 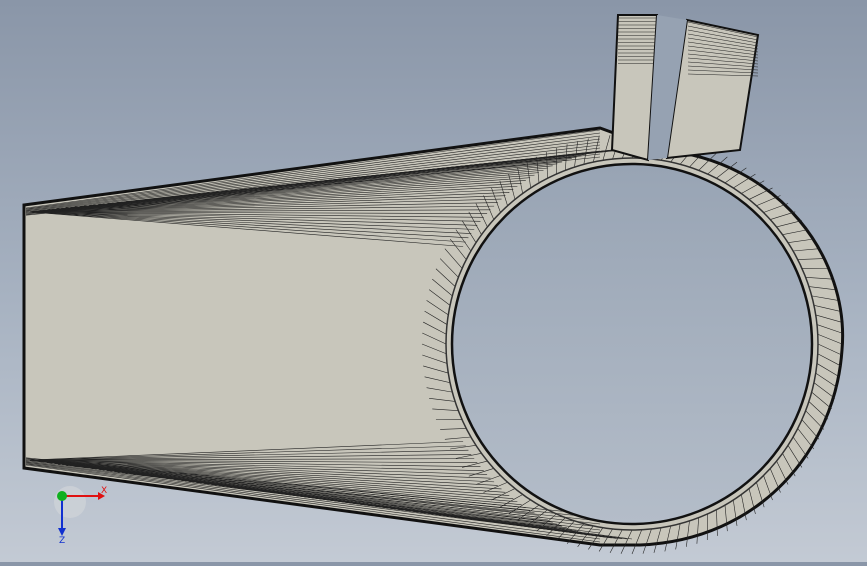 I want to click on triad-shading-icon, so click(x=70, y=502).